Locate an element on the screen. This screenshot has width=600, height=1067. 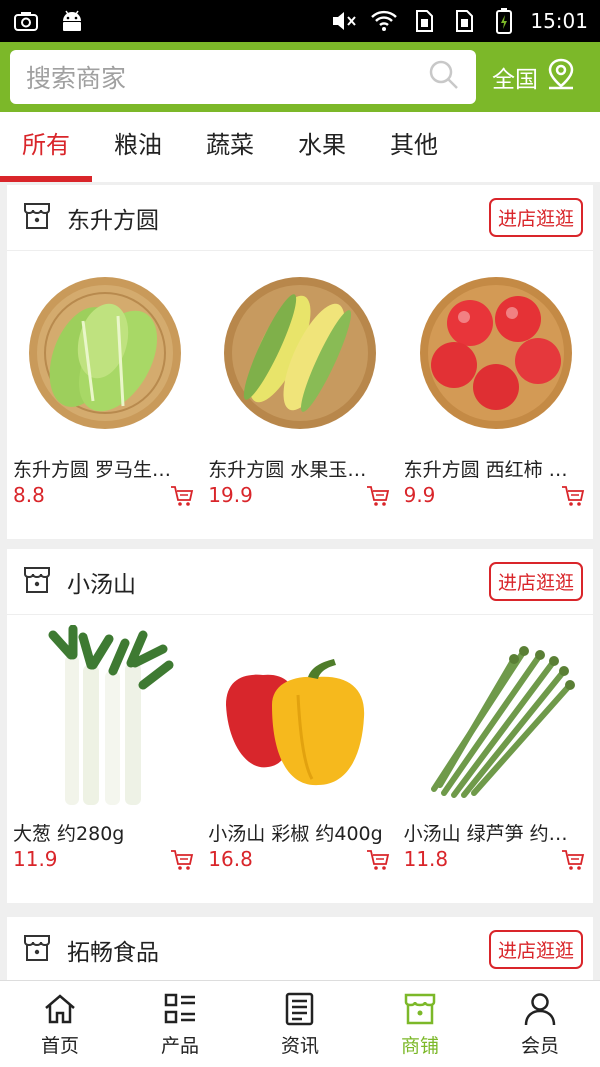
lettuce-image is located at coordinates (105, 353).